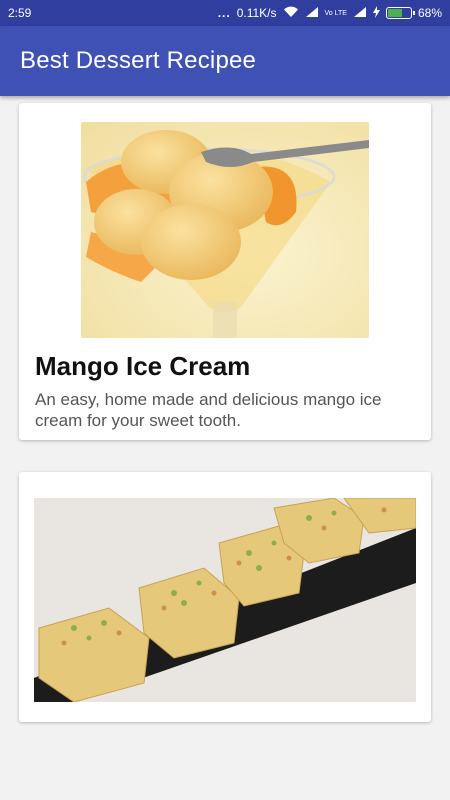  Describe the element at coordinates (138, 60) in the screenshot. I see `app-title: Best Dessert Recipee` at that location.